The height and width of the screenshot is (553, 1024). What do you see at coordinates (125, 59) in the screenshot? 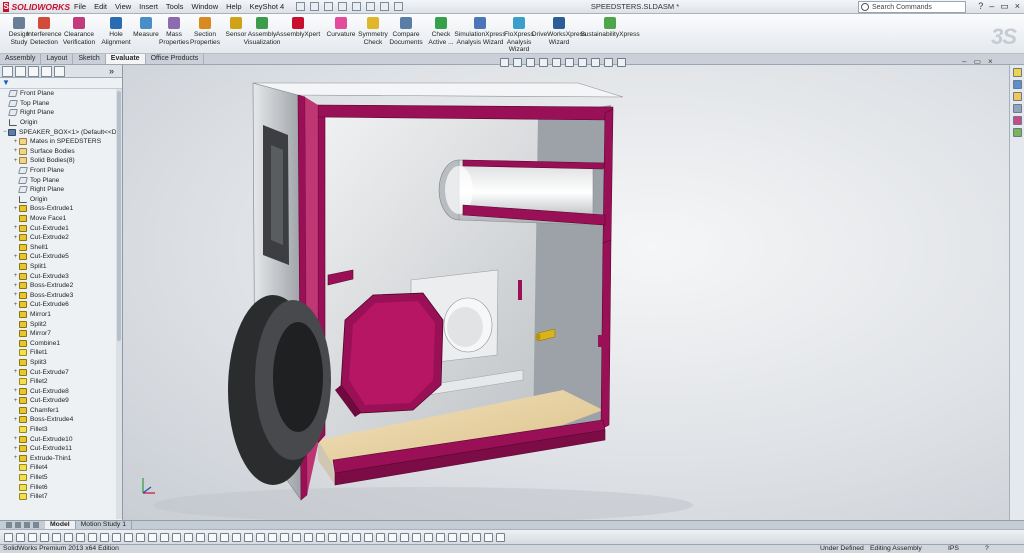
I see `tab-evaluate: Evaluate` at bounding box center [125, 59].